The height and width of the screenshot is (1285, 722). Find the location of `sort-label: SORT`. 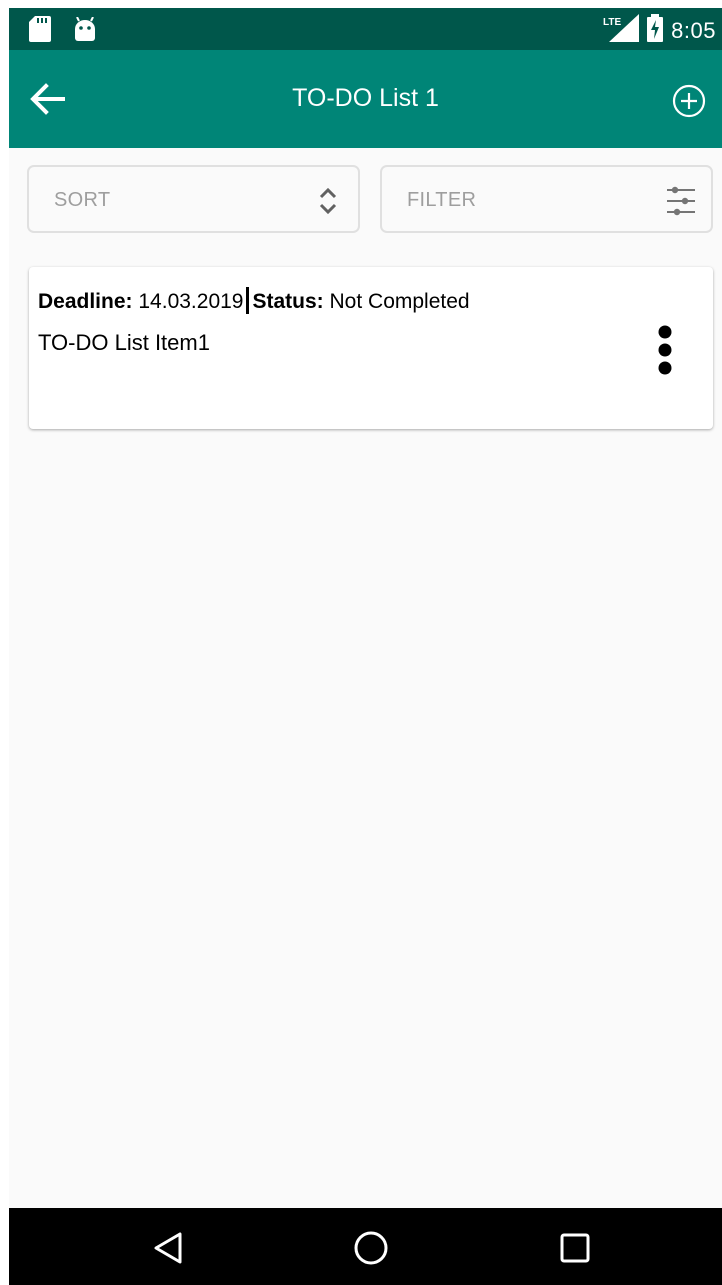

sort-label: SORT is located at coordinates (82, 200).